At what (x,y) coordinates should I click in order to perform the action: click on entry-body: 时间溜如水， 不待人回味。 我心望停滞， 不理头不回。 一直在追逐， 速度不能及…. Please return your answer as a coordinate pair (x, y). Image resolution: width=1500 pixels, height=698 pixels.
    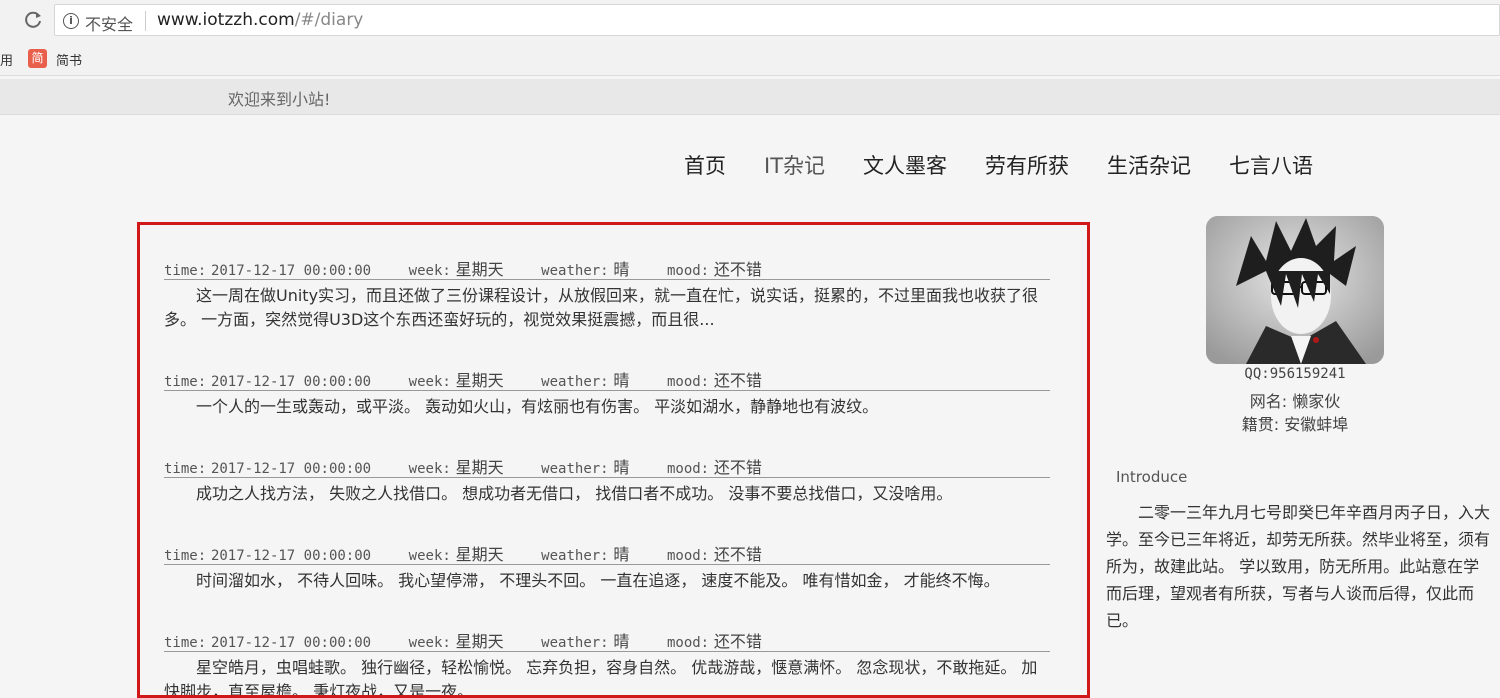
    Looking at the image, I should click on (607, 579).